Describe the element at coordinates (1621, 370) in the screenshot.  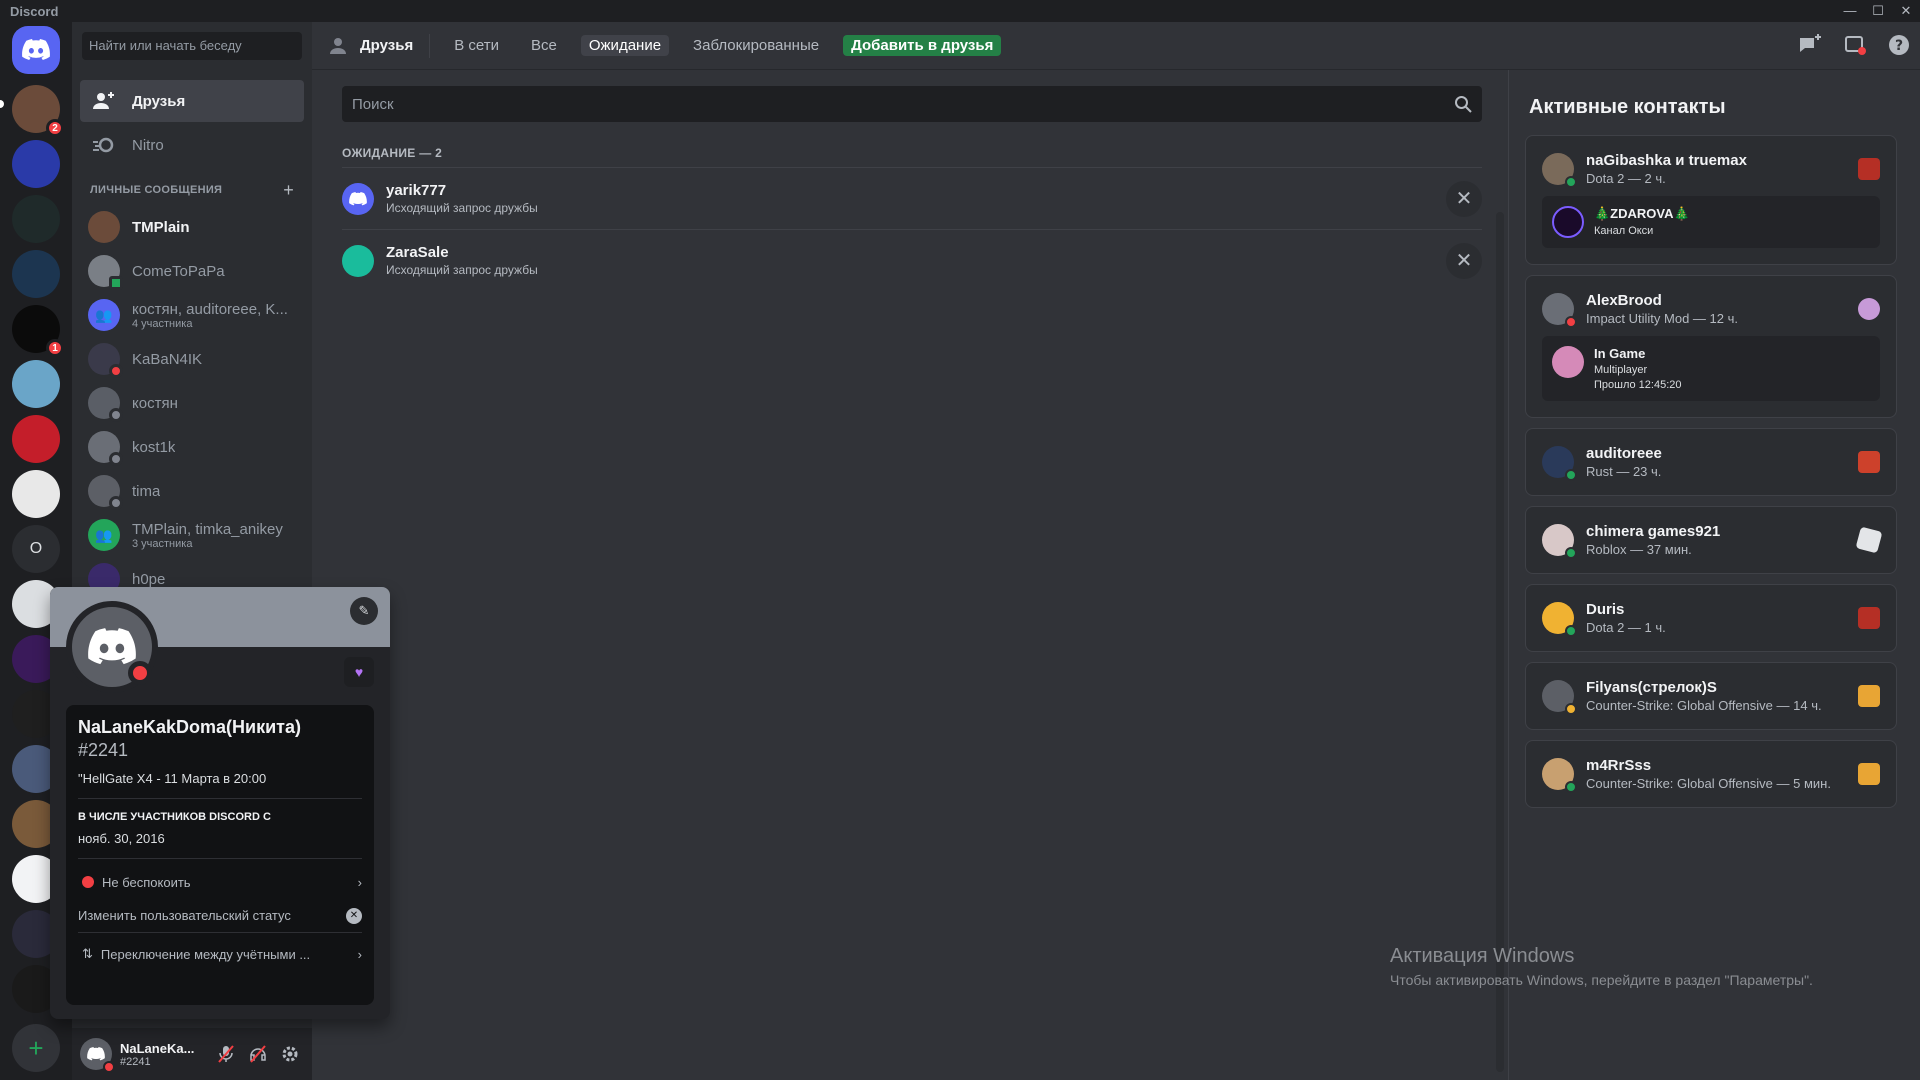
I see `game-mode: Multiplayer` at that location.